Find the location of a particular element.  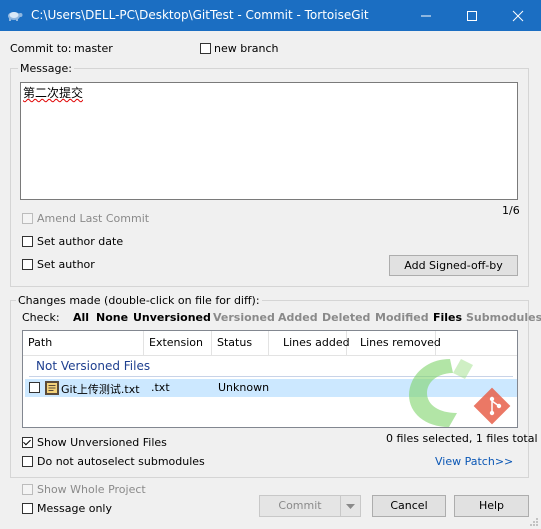

set-author-date-label: Set author date is located at coordinates (80, 241).